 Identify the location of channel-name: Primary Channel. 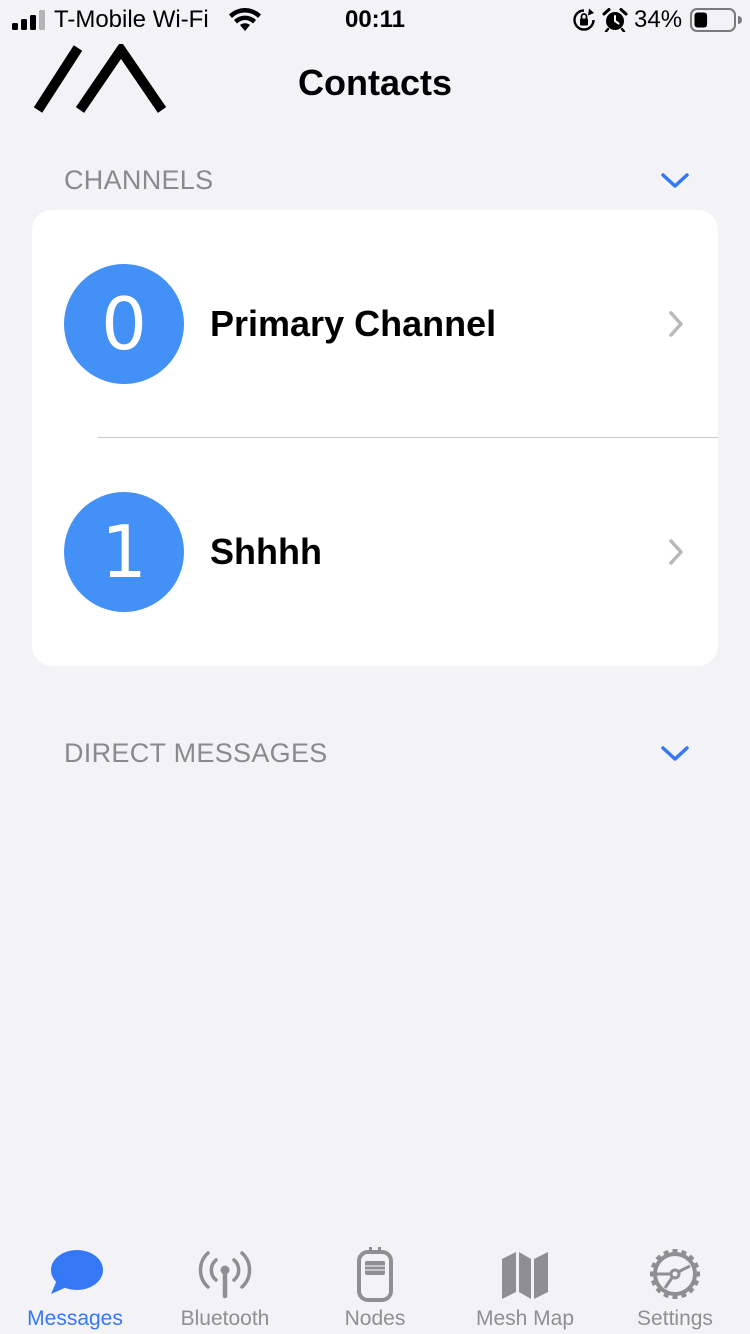
(353, 323).